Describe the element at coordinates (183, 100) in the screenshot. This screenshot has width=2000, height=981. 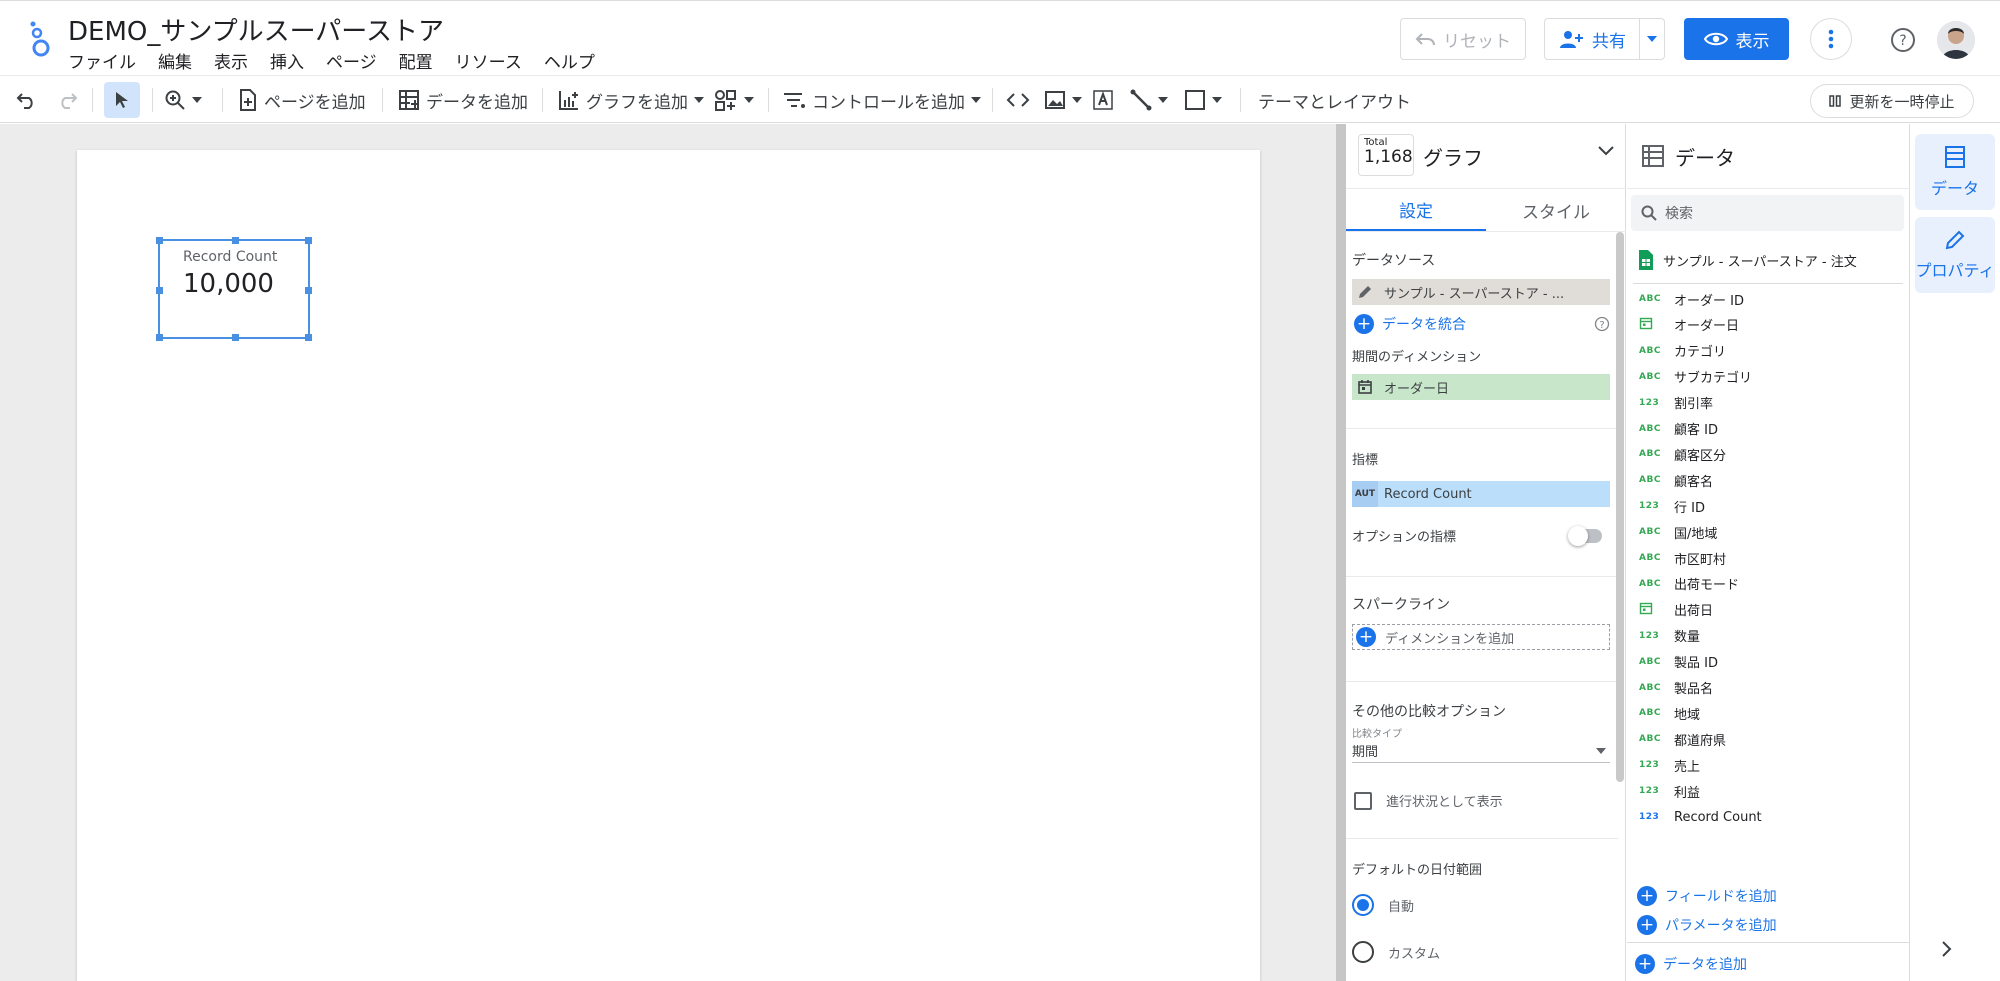
I see `zoom-button` at that location.